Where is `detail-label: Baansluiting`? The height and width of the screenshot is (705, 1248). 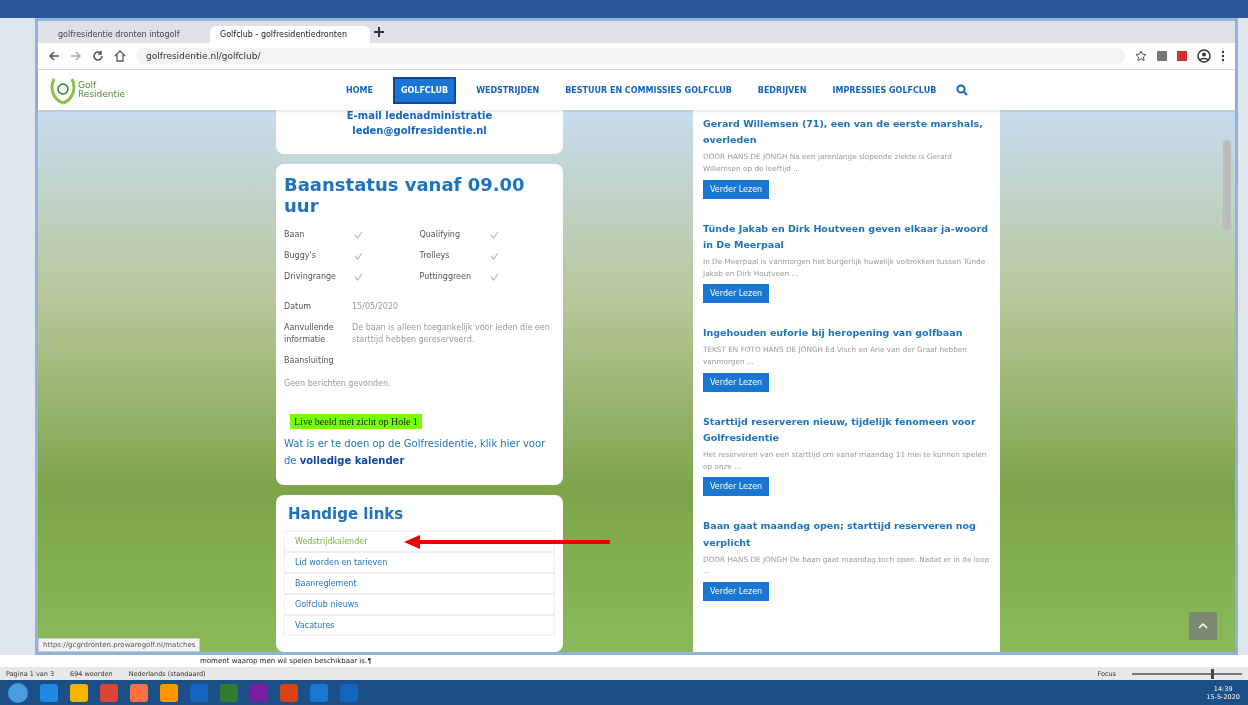 detail-label: Baansluiting is located at coordinates (309, 361).